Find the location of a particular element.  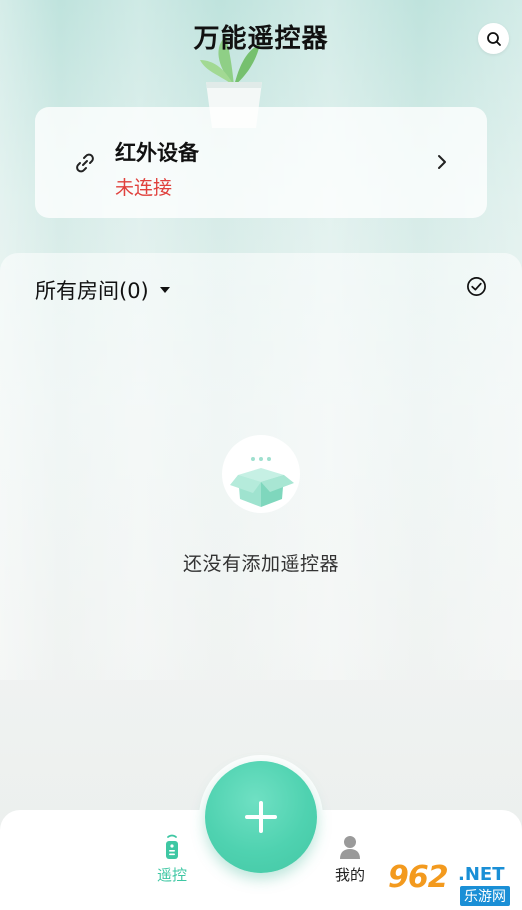

link-icon is located at coordinates (85, 163).